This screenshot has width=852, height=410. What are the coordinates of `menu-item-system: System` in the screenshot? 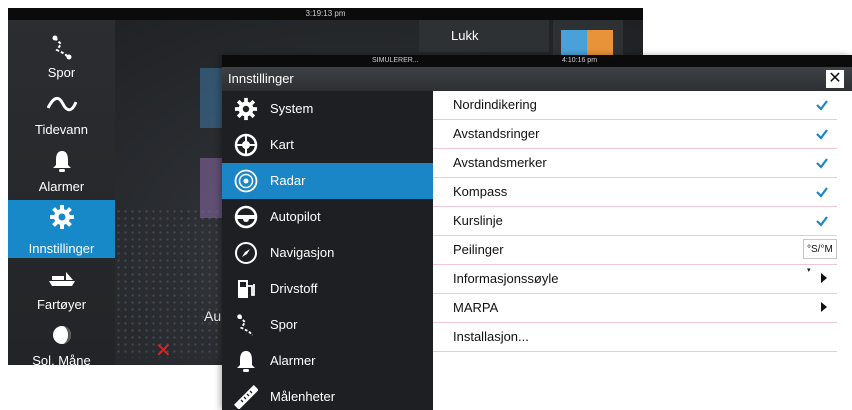 It's located at (327, 109).